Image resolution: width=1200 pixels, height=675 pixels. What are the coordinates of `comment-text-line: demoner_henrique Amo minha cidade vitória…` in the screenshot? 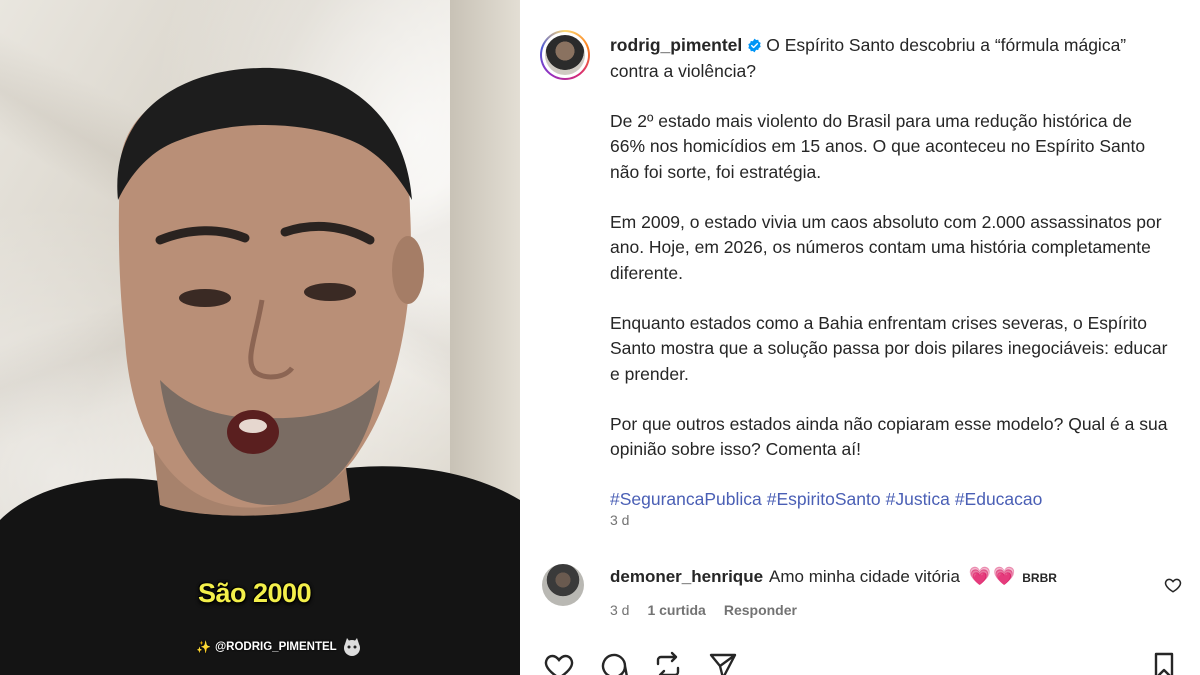 It's located at (833, 576).